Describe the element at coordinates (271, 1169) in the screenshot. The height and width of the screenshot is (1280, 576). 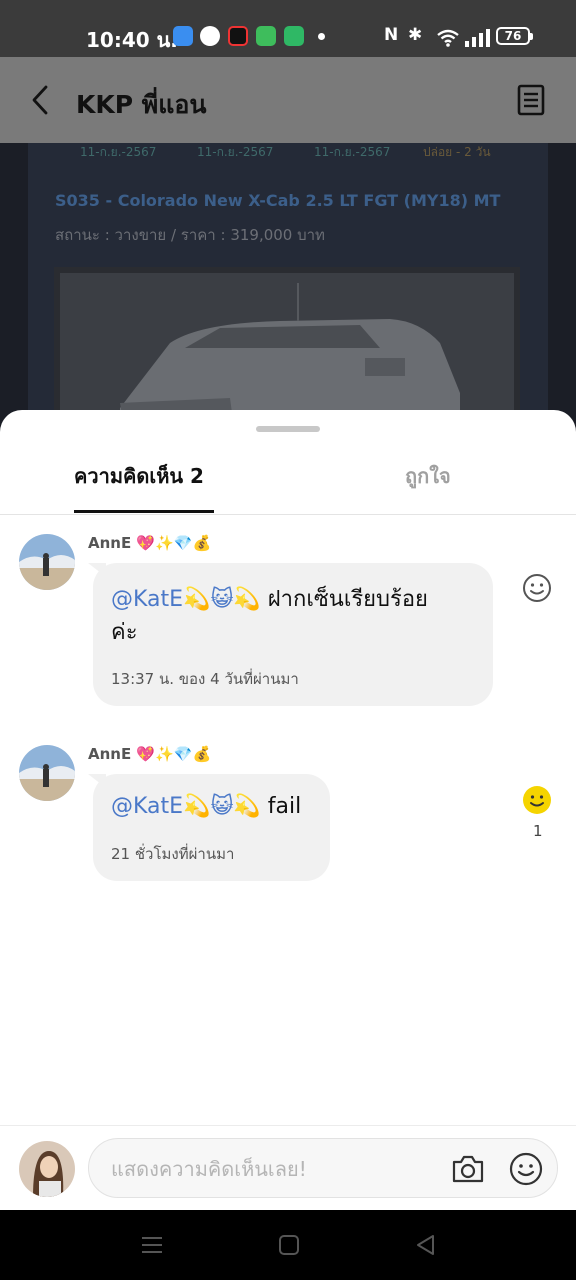
I see `comment-input` at that location.